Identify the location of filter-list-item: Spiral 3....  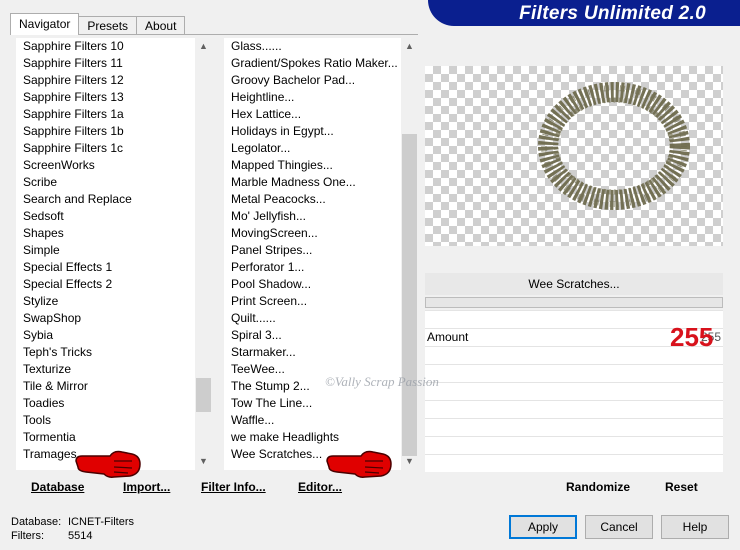
(312, 335).